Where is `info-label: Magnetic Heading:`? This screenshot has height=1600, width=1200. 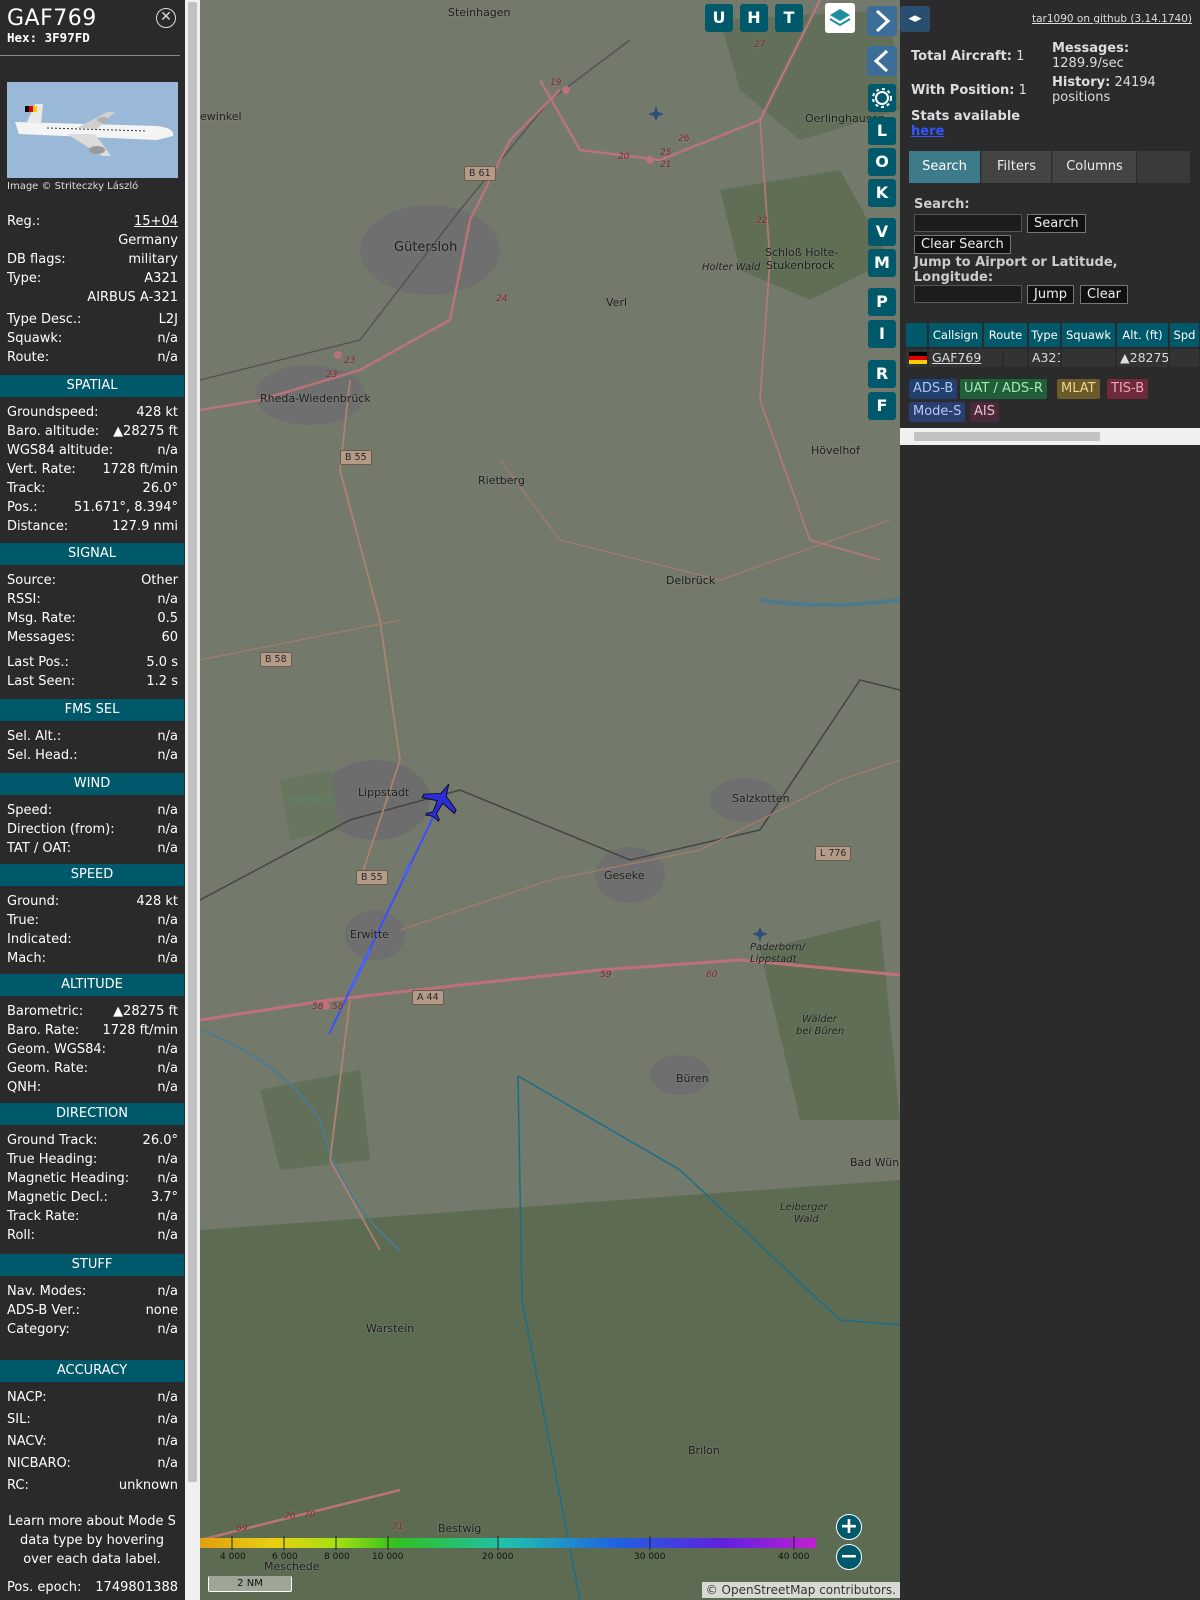 info-label: Magnetic Heading: is located at coordinates (68, 1178).